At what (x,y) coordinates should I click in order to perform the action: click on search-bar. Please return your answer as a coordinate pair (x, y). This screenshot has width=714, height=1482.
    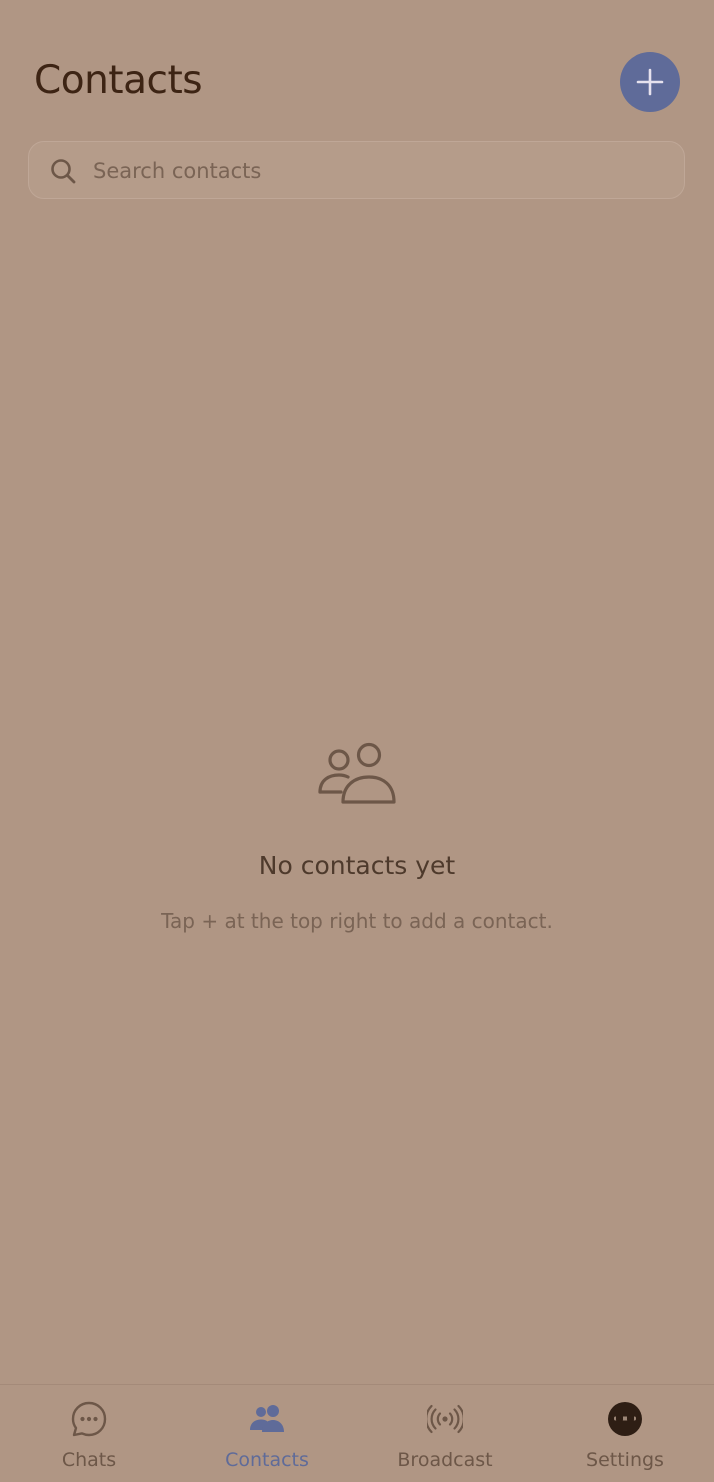
    Looking at the image, I should click on (356, 170).